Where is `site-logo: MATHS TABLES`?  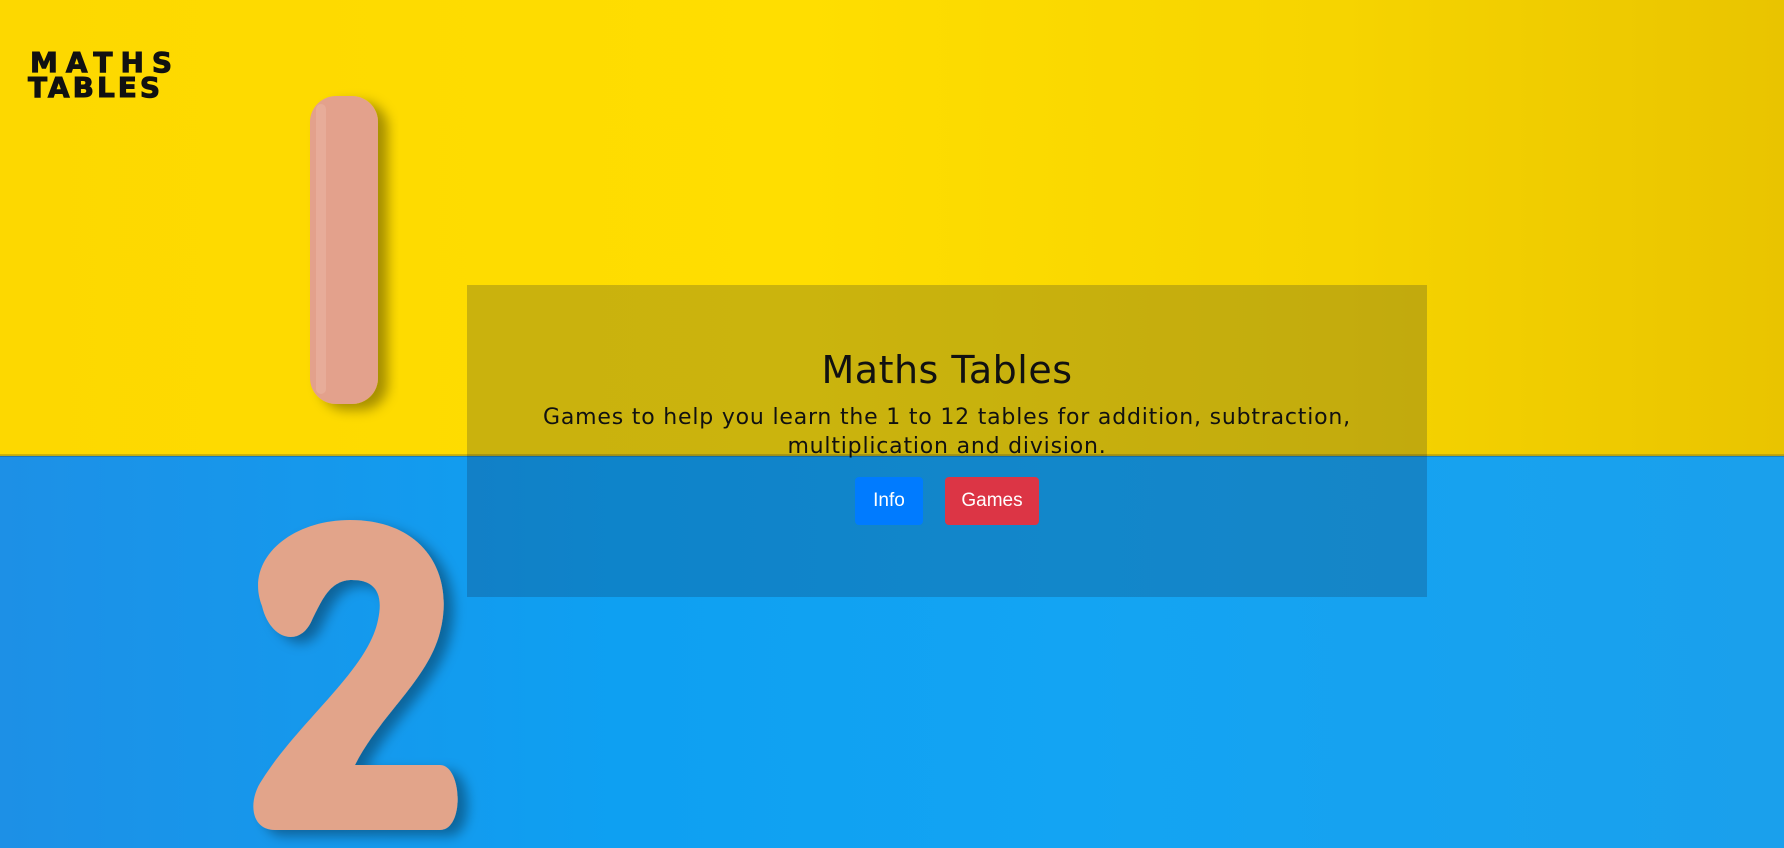 site-logo: MATHS TABLES is located at coordinates (100, 76).